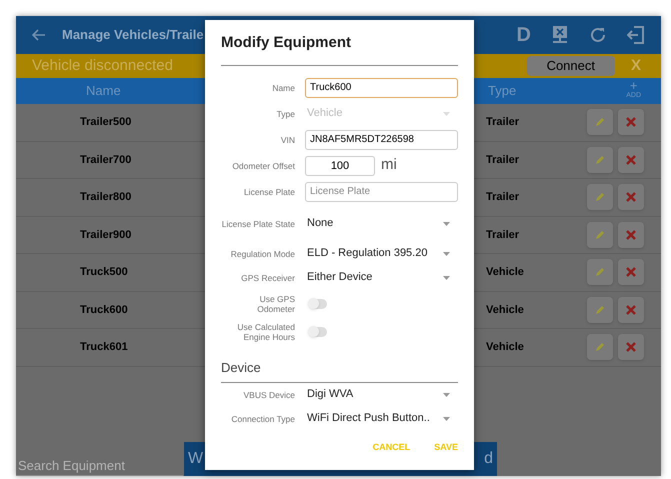 The height and width of the screenshot is (479, 671). Describe the element at coordinates (389, 165) in the screenshot. I see `unit-label: mi` at that location.